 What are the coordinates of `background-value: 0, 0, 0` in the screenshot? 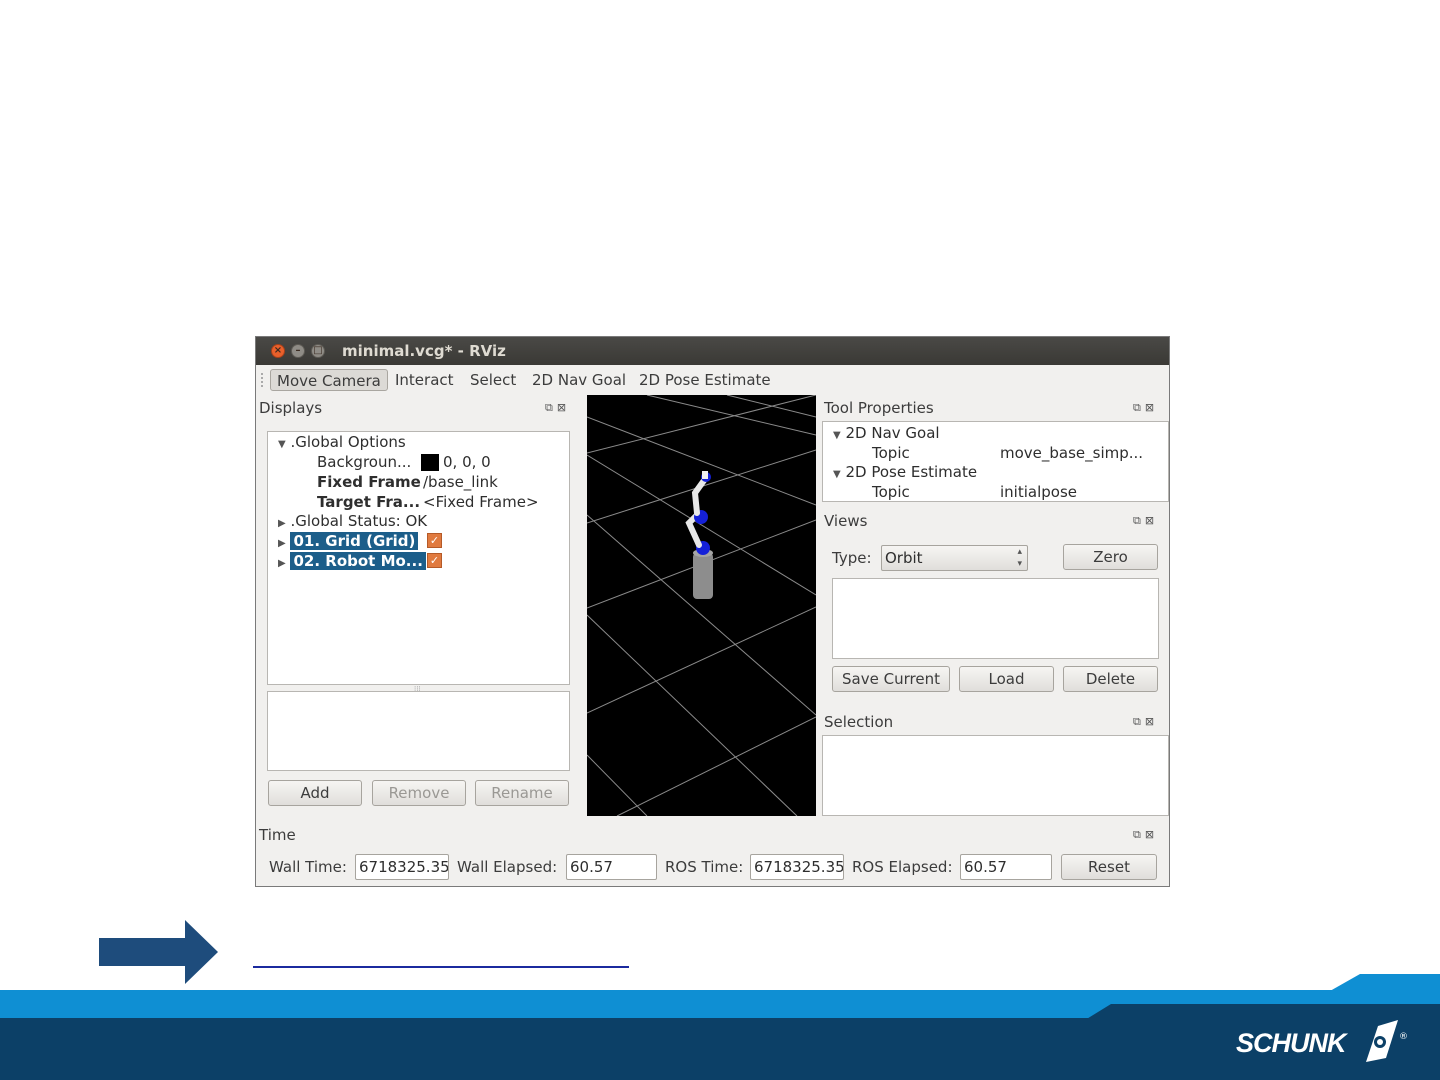 It's located at (467, 462).